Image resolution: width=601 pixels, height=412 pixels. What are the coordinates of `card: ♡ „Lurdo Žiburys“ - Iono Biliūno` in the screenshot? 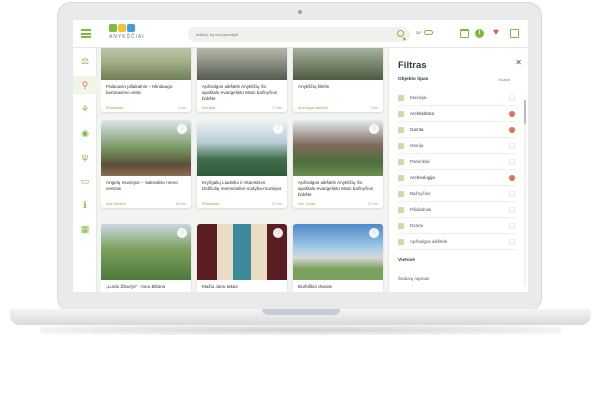 It's located at (146, 258).